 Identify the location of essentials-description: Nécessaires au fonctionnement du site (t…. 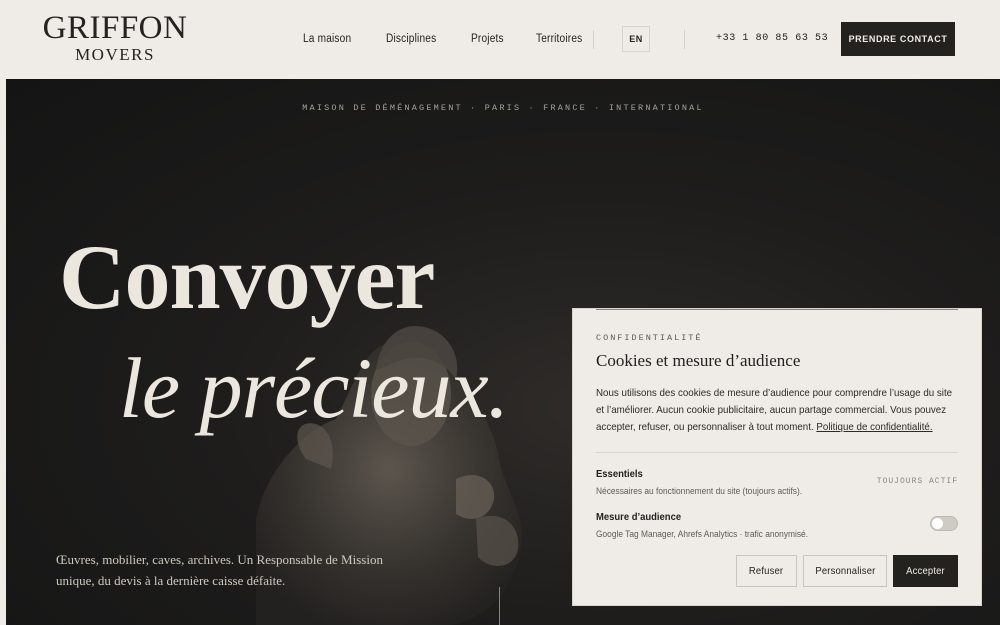
(699, 491).